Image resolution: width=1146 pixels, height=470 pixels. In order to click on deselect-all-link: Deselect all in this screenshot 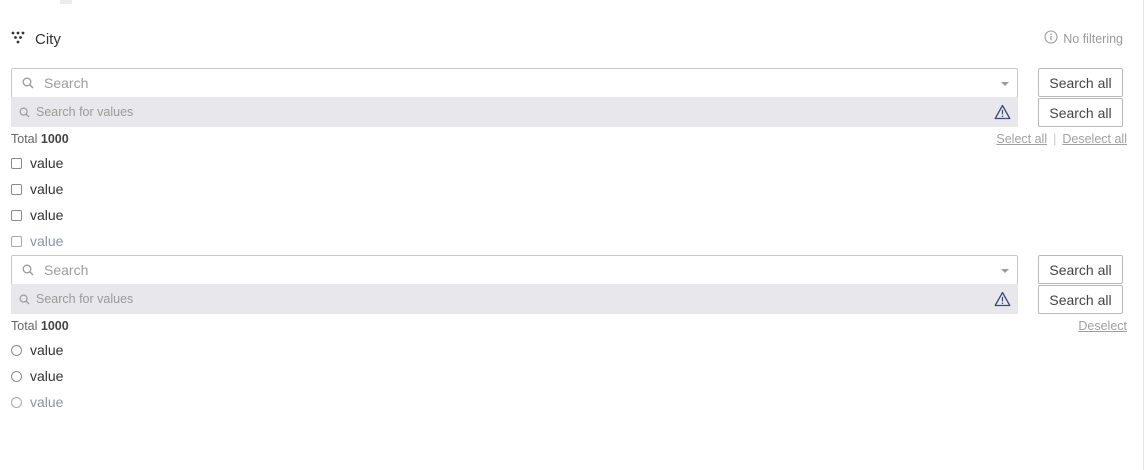, I will do `click(1094, 139)`.